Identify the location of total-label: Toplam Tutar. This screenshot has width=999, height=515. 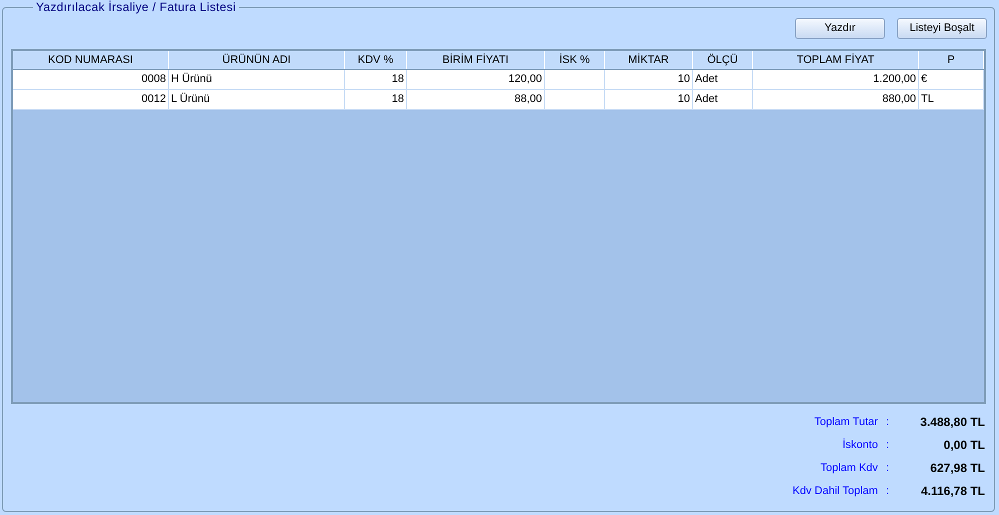
(845, 422).